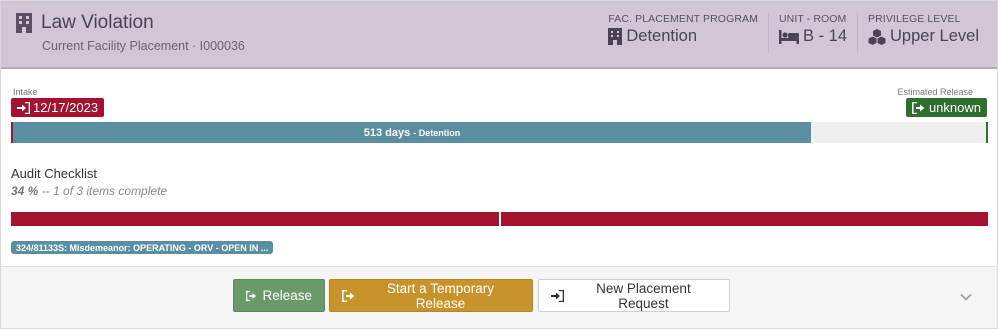 This screenshot has width=998, height=329. Describe the element at coordinates (440, 295) in the screenshot. I see `temporary-release-label: Start a Temporary Release` at that location.